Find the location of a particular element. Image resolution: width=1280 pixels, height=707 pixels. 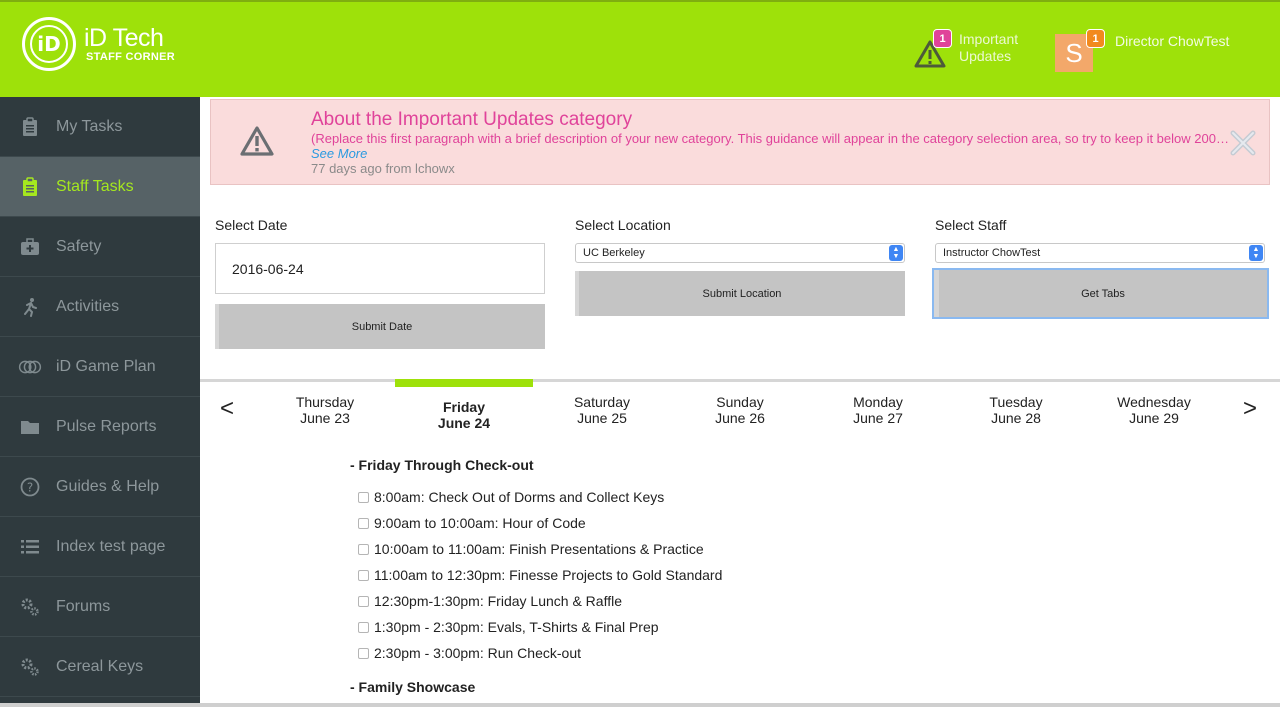

submit-location-button: Submit Location is located at coordinates (740, 293).